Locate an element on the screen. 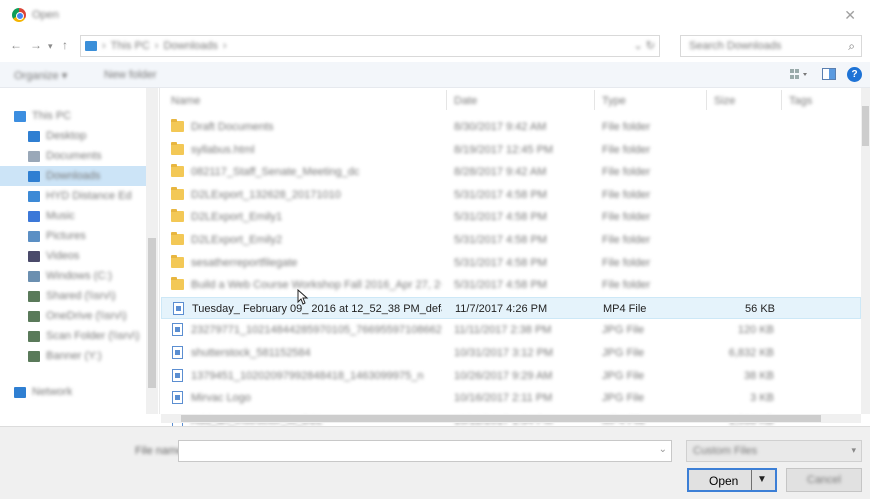 The image size is (870, 499). downloads-icon is located at coordinates (34, 176).